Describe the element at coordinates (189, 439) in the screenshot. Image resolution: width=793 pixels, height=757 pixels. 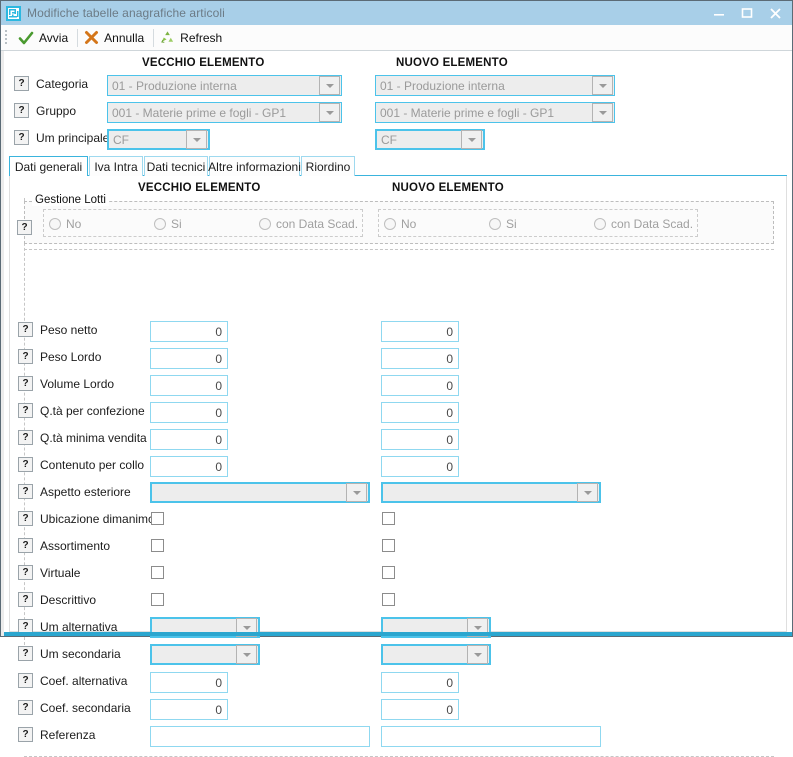
I see `qta-minima-vendita-old-input: 0` at that location.